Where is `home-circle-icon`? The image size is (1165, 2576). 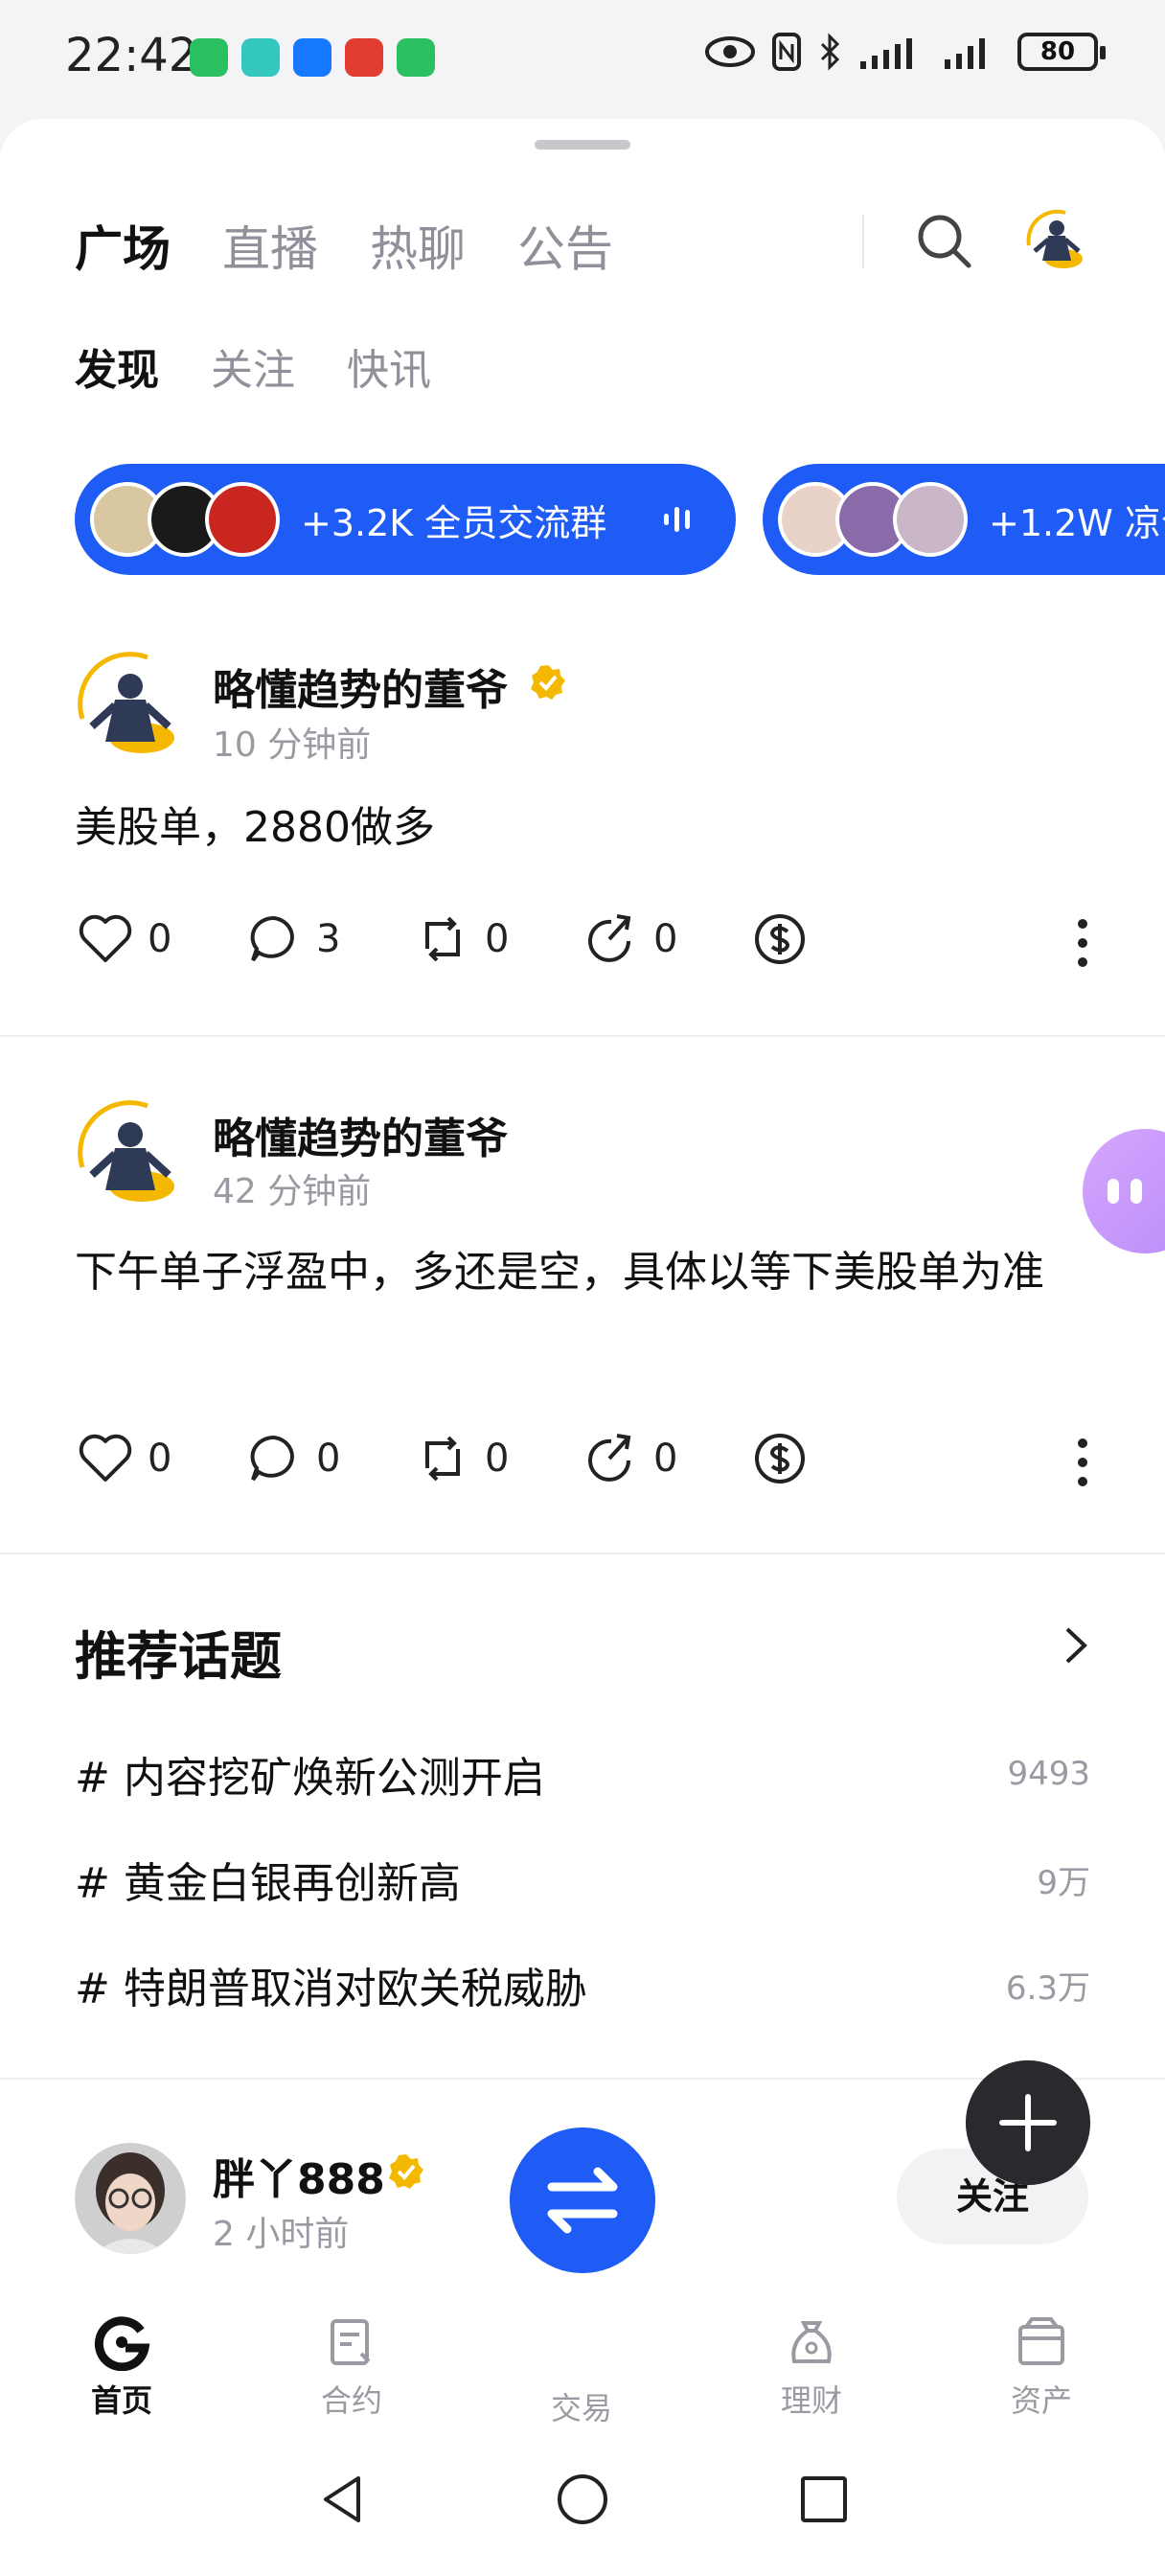 home-circle-icon is located at coordinates (582, 2499).